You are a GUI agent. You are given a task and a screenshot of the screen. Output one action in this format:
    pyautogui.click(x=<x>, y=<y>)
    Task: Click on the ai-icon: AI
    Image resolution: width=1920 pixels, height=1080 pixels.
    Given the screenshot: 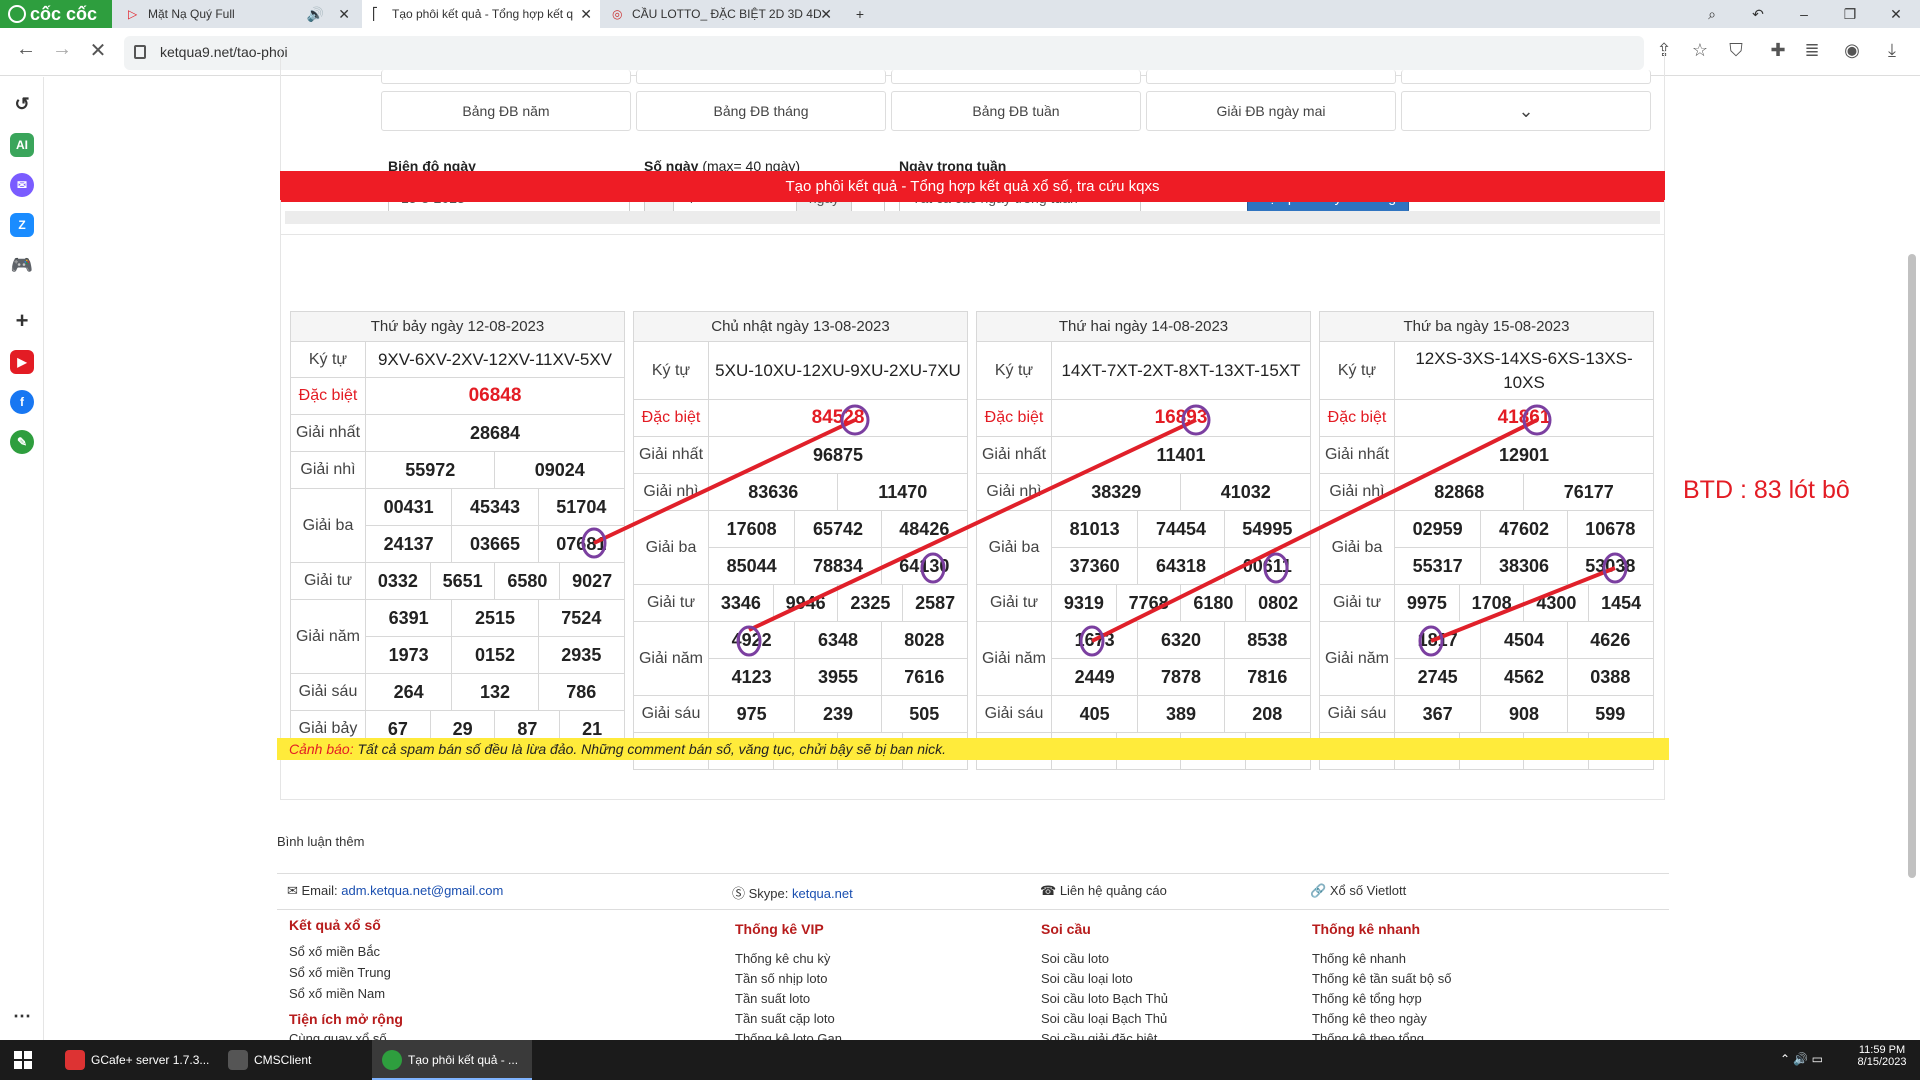 What is the action you would take?
    pyautogui.click(x=22, y=145)
    